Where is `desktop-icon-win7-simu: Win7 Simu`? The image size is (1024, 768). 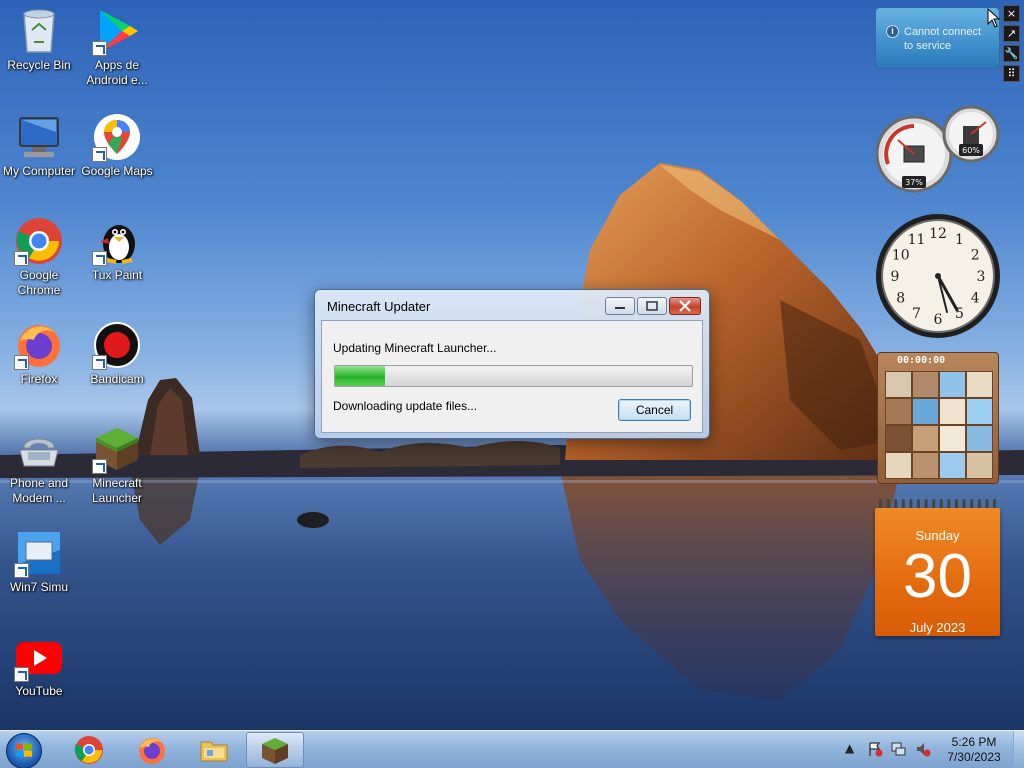
desktop-icon-win7-simu: Win7 Simu is located at coordinates (39, 561).